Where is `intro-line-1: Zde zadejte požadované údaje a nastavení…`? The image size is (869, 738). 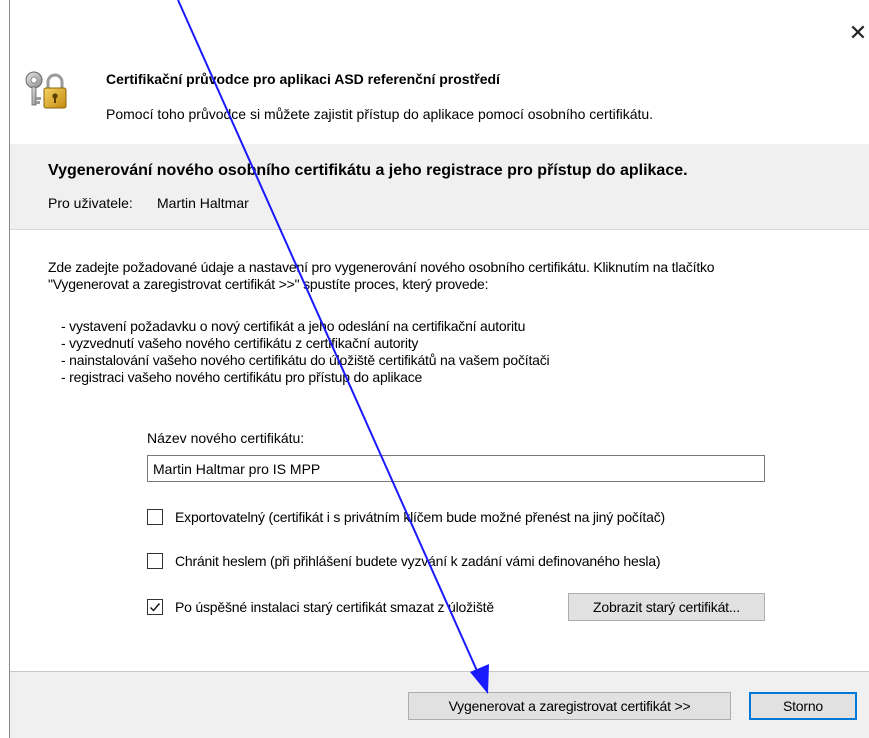 intro-line-1: Zde zadejte požadované údaje a nastavení… is located at coordinates (381, 267).